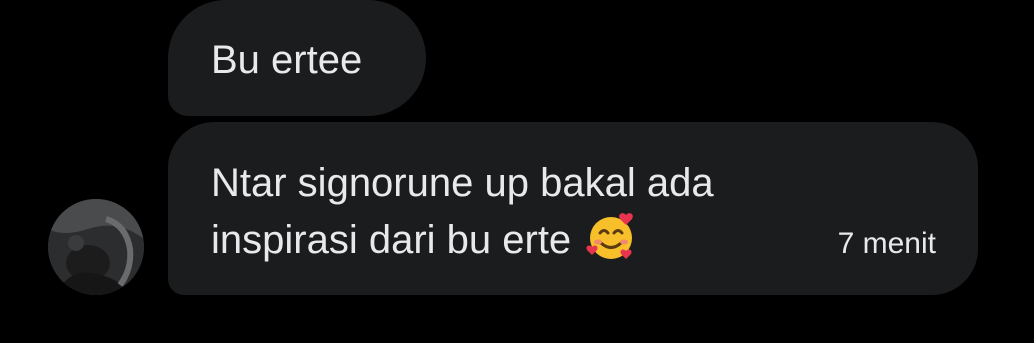 Image resolution: width=1034 pixels, height=343 pixels. I want to click on message-bubble: Bu ertee, so click(297, 58).